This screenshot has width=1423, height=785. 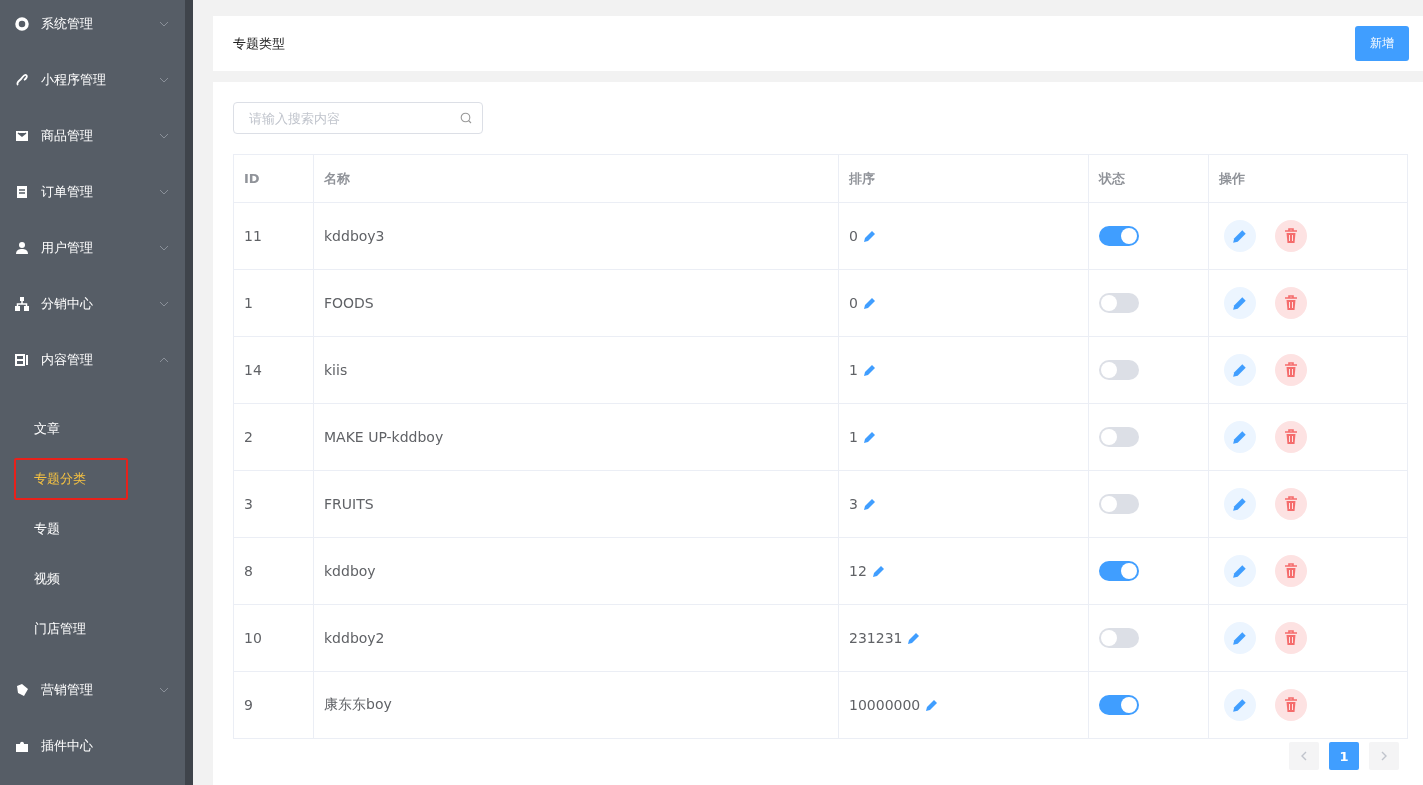 I want to click on clipboard-icon, so click(x=22, y=192).